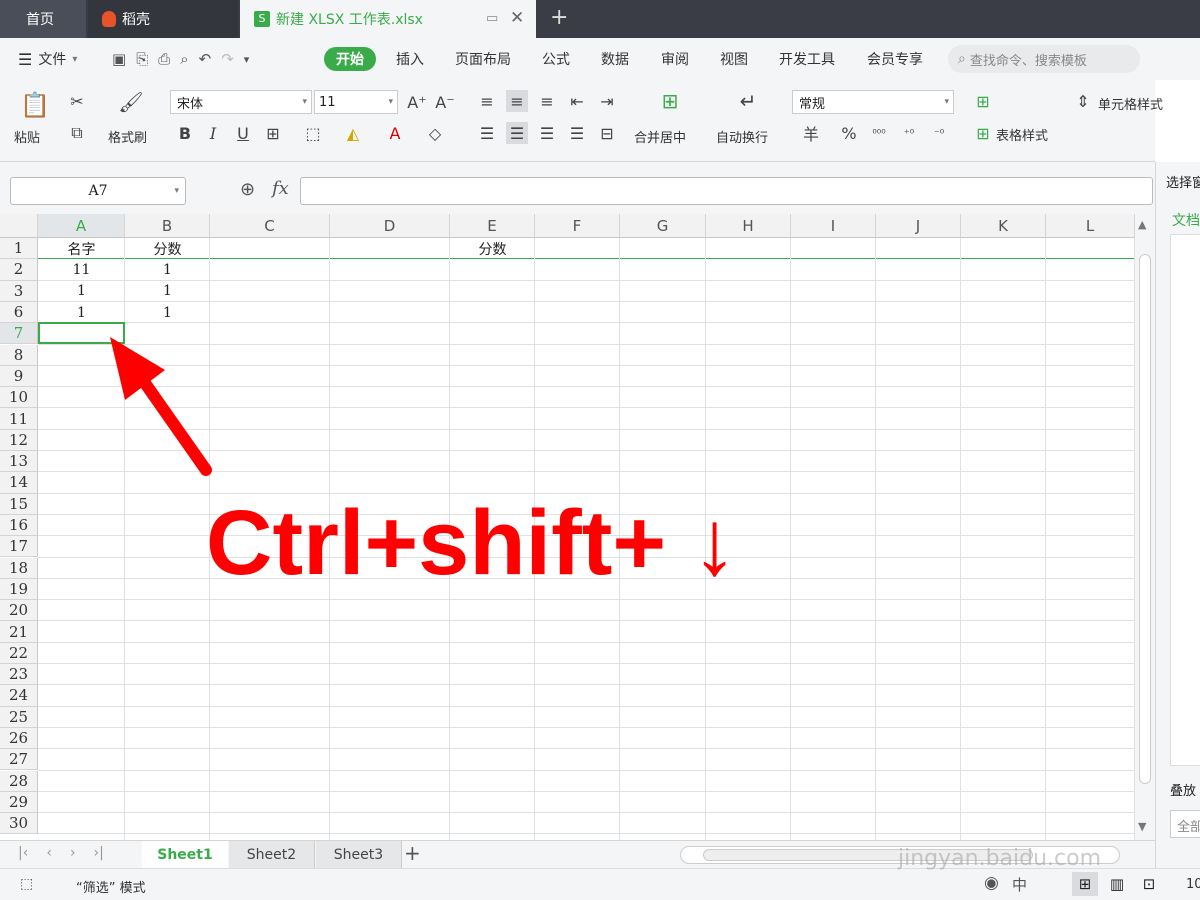 This screenshot has width=1200, height=900. I want to click on macro-status-icon: ⬚, so click(26, 884).